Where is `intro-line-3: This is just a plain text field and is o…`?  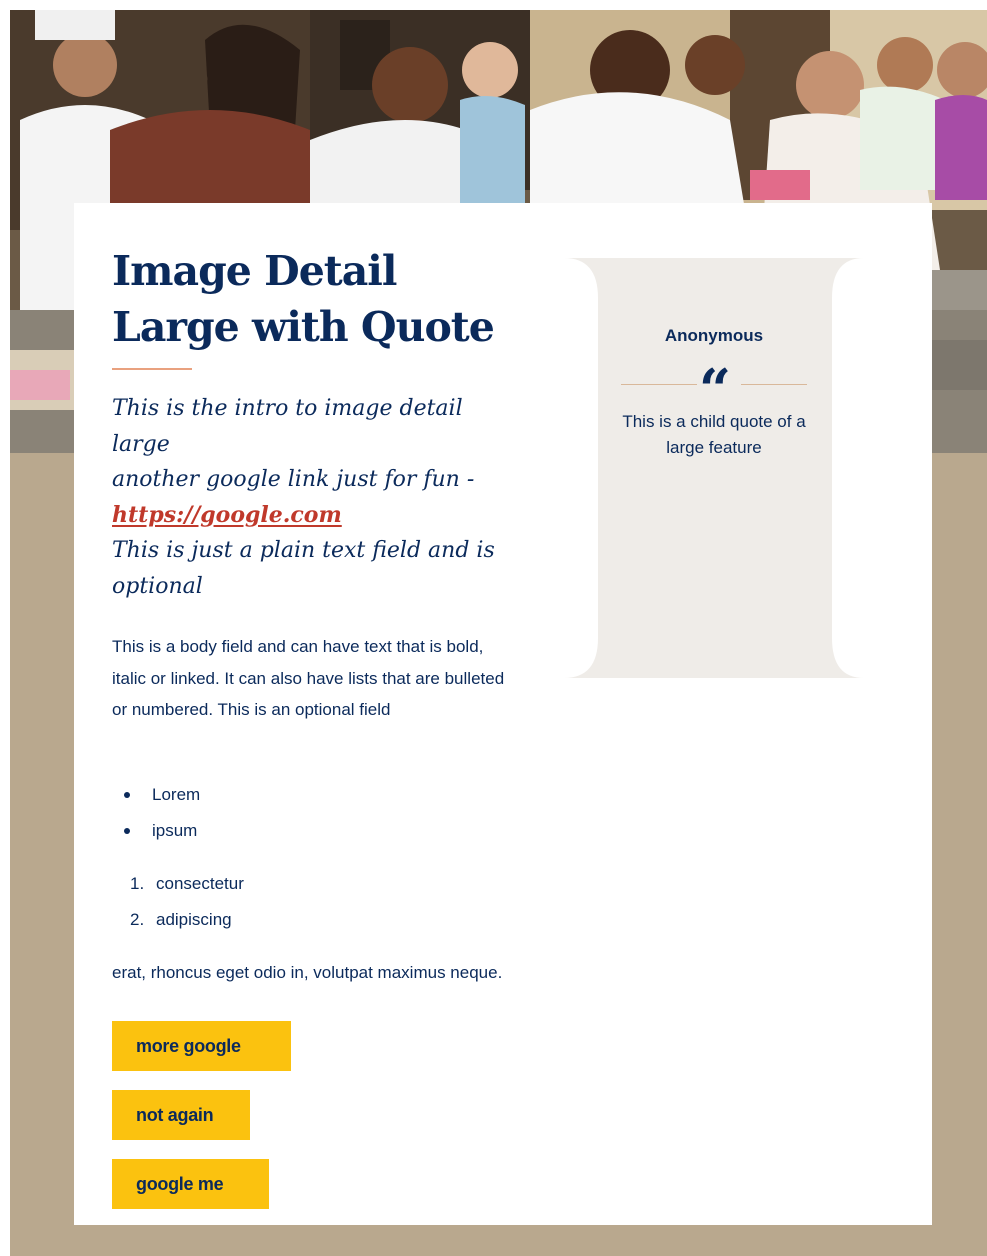
intro-line-3: This is just a plain text field and is o… is located at coordinates (303, 568).